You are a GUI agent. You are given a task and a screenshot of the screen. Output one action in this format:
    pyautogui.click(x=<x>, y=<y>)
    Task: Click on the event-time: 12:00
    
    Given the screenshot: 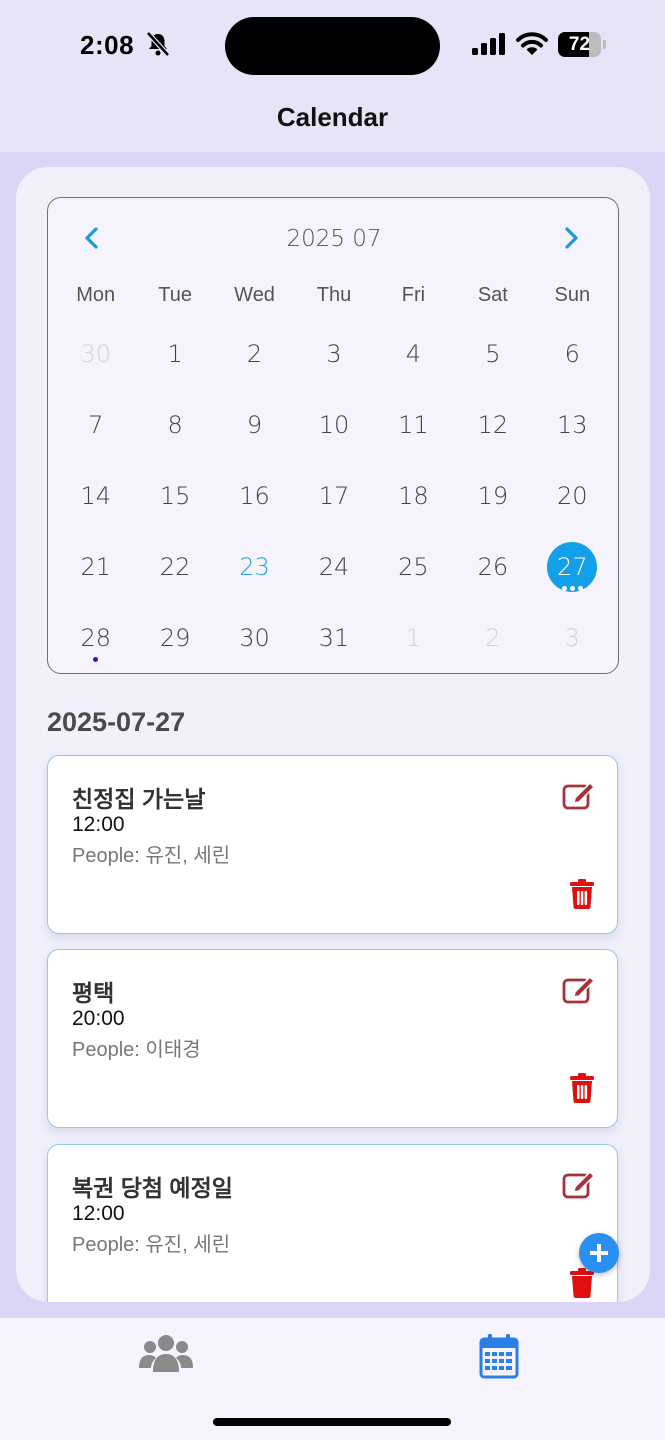 What is the action you would take?
    pyautogui.click(x=98, y=824)
    